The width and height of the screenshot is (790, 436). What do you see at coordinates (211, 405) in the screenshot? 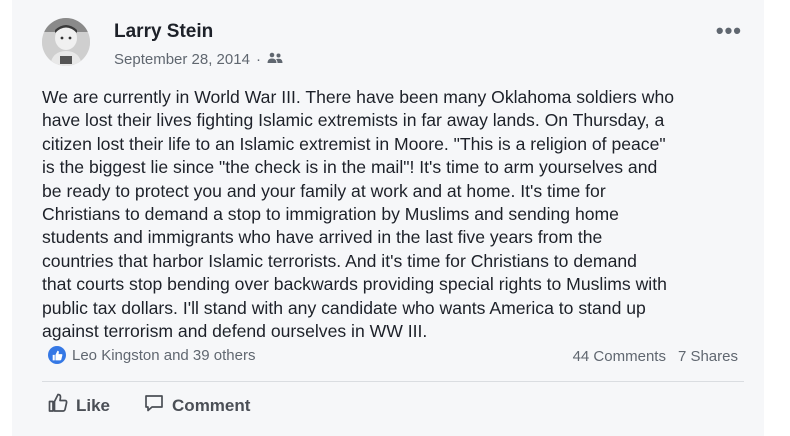
I see `comment-label: Comment` at bounding box center [211, 405].